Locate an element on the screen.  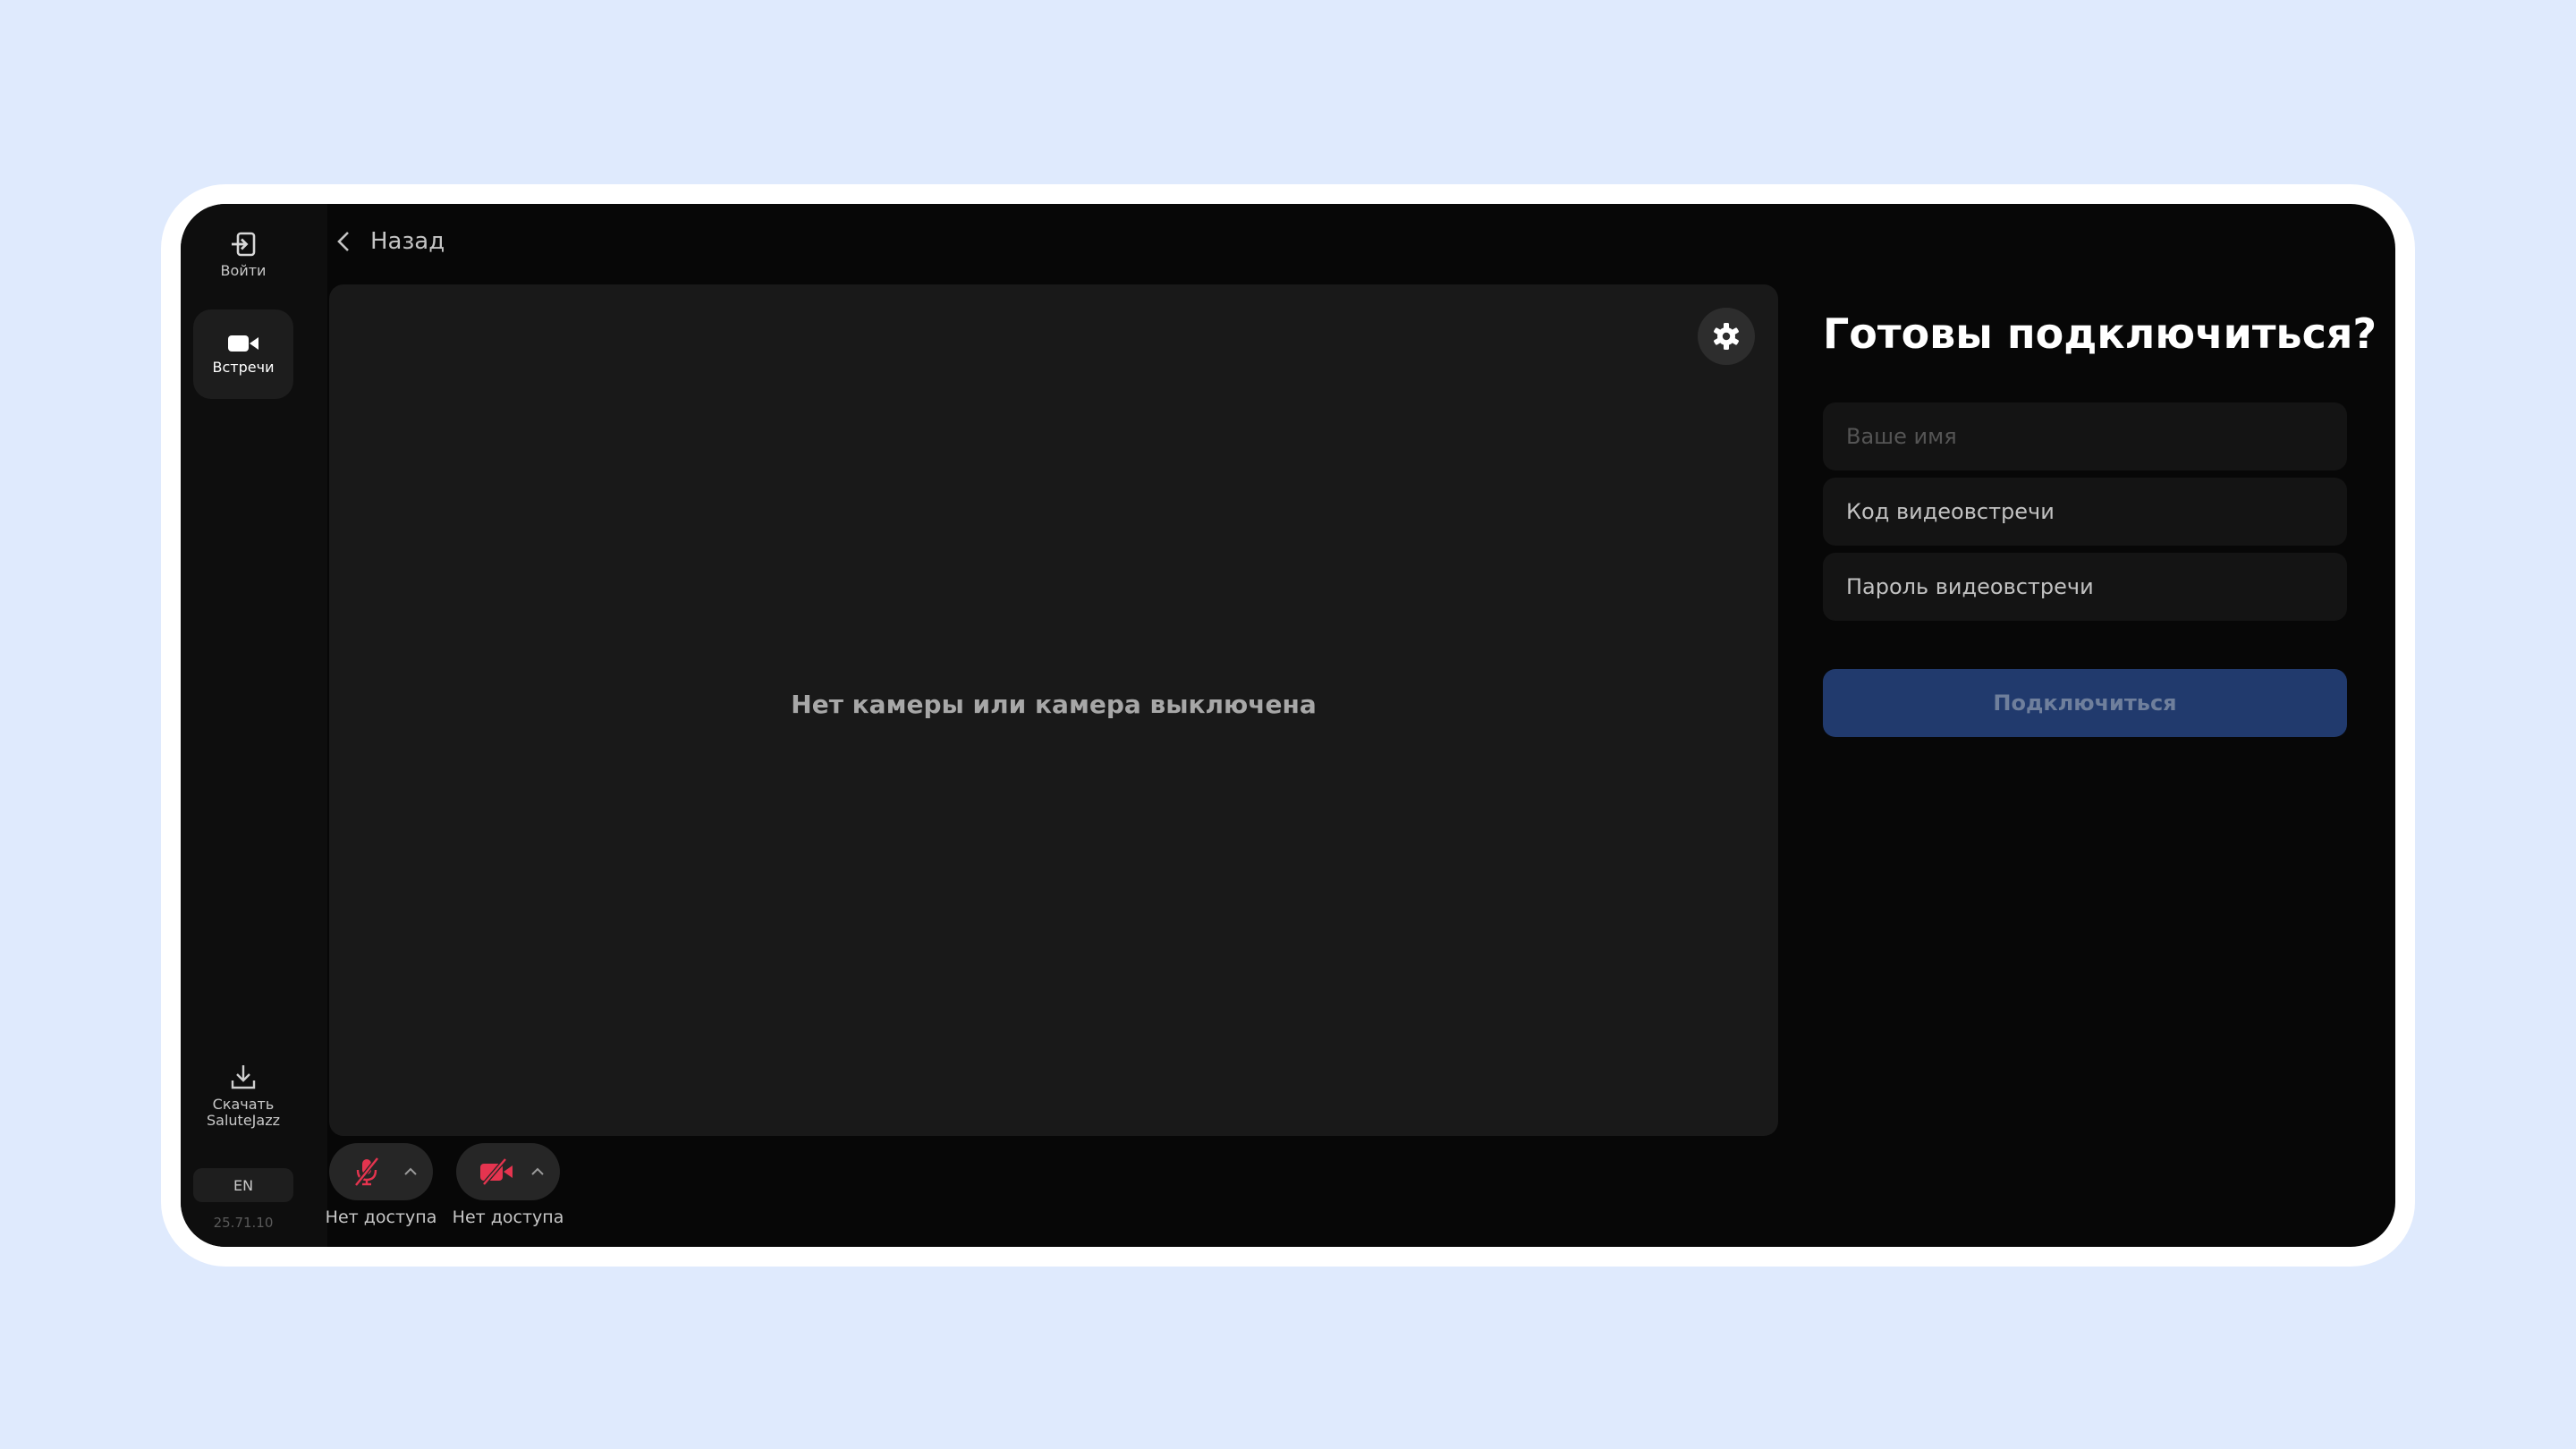
sidebar-item-login: Войти is located at coordinates (243, 262).